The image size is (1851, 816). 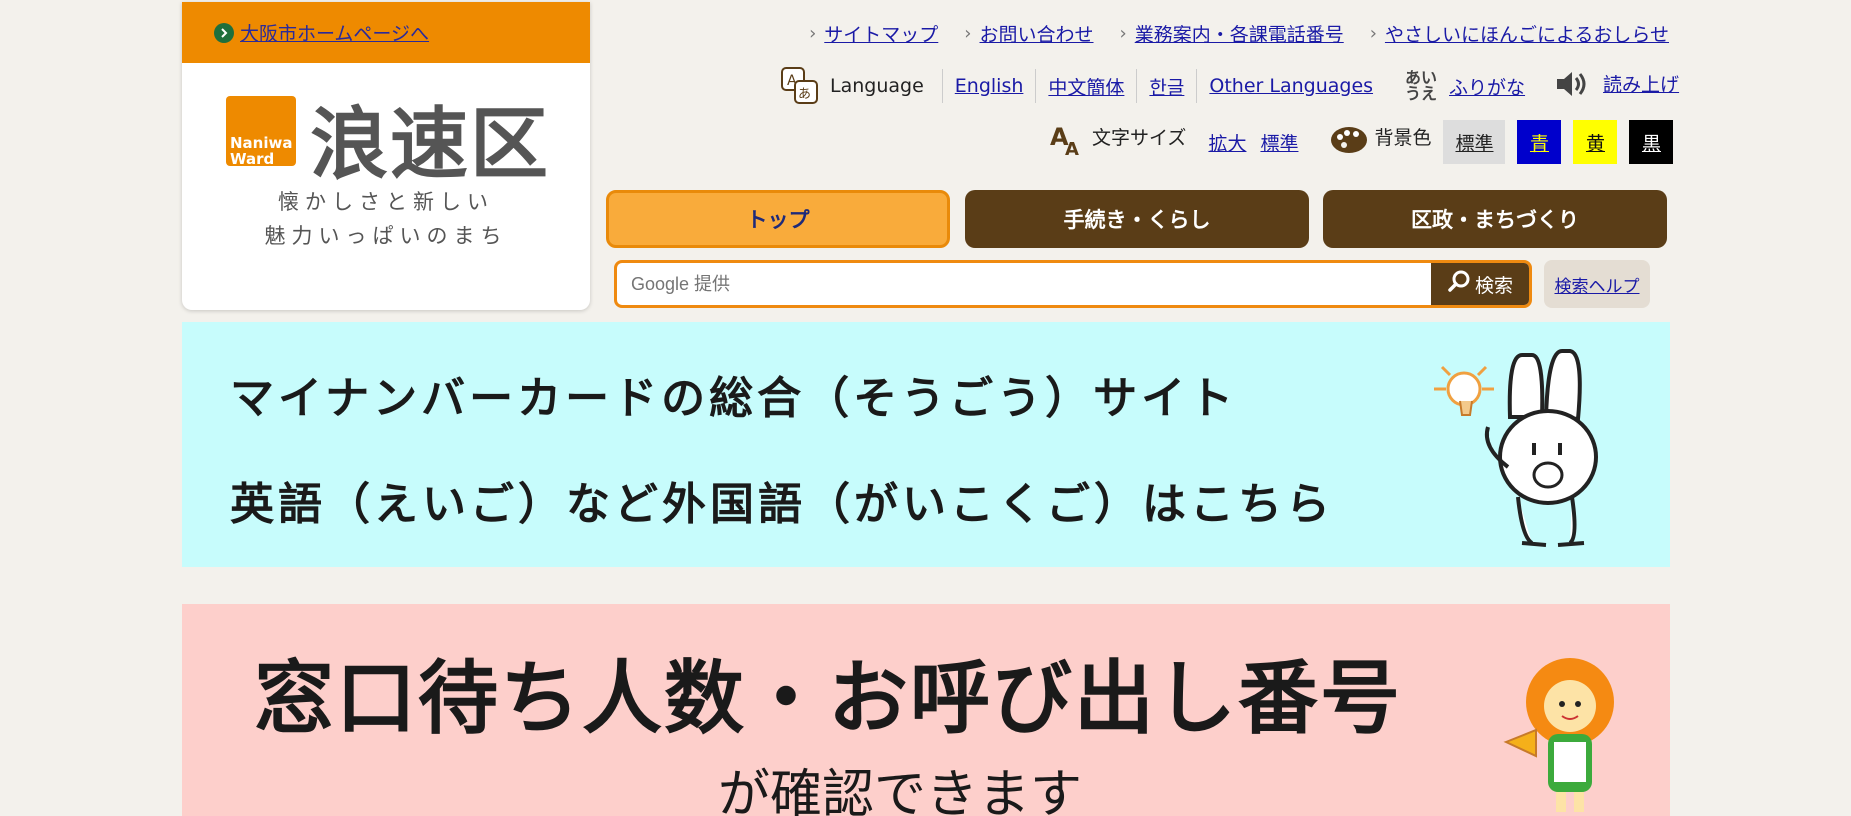 I want to click on mascot-character-icon, so click(x=1558, y=735).